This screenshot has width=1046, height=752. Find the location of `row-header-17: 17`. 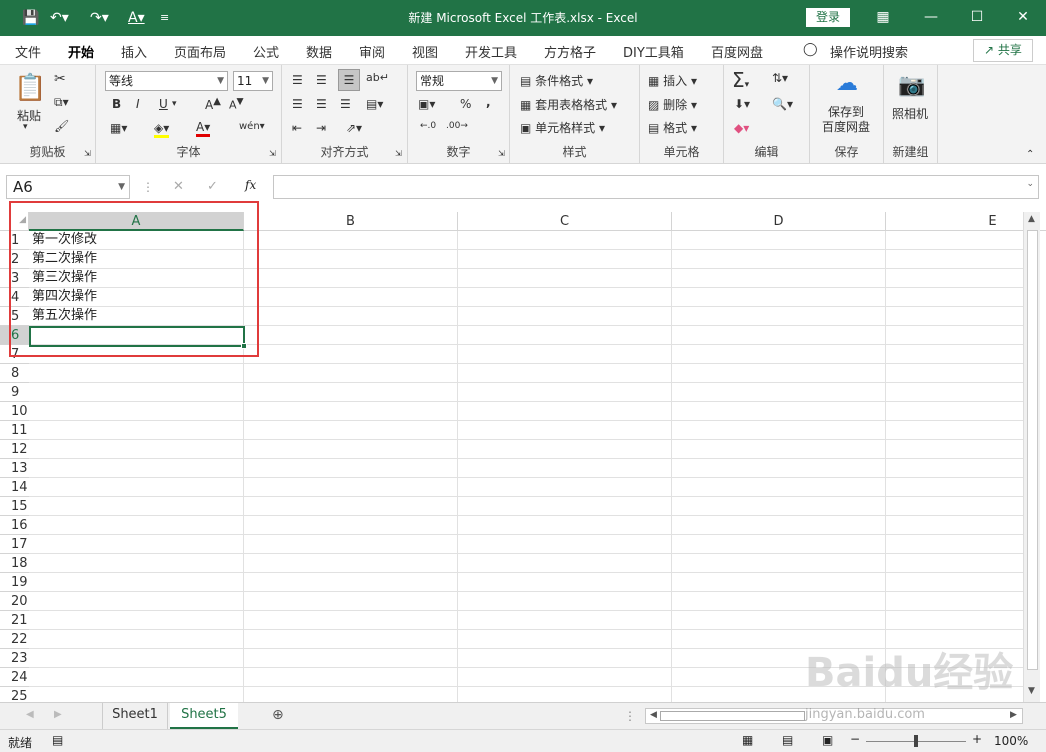

row-header-17: 17 is located at coordinates (14, 544).